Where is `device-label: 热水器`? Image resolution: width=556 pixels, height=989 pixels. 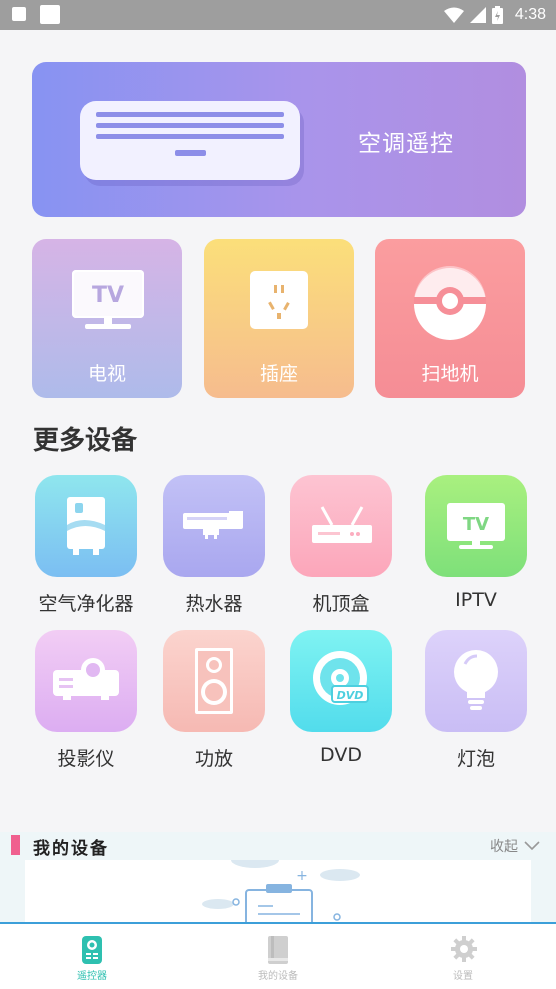
device-label: 热水器 is located at coordinates (214, 604).